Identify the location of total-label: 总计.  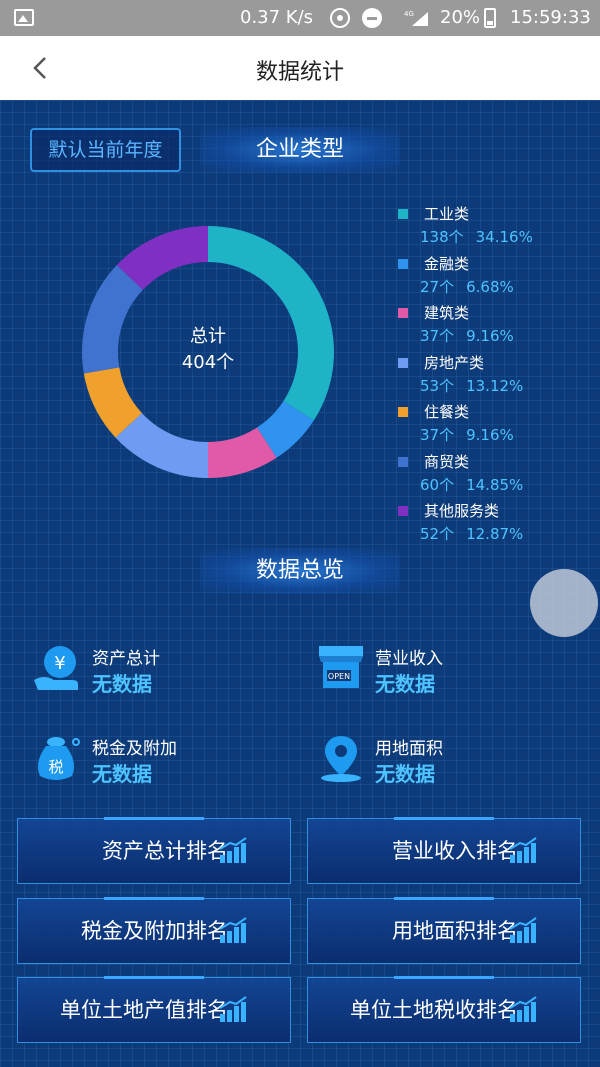
(208, 336).